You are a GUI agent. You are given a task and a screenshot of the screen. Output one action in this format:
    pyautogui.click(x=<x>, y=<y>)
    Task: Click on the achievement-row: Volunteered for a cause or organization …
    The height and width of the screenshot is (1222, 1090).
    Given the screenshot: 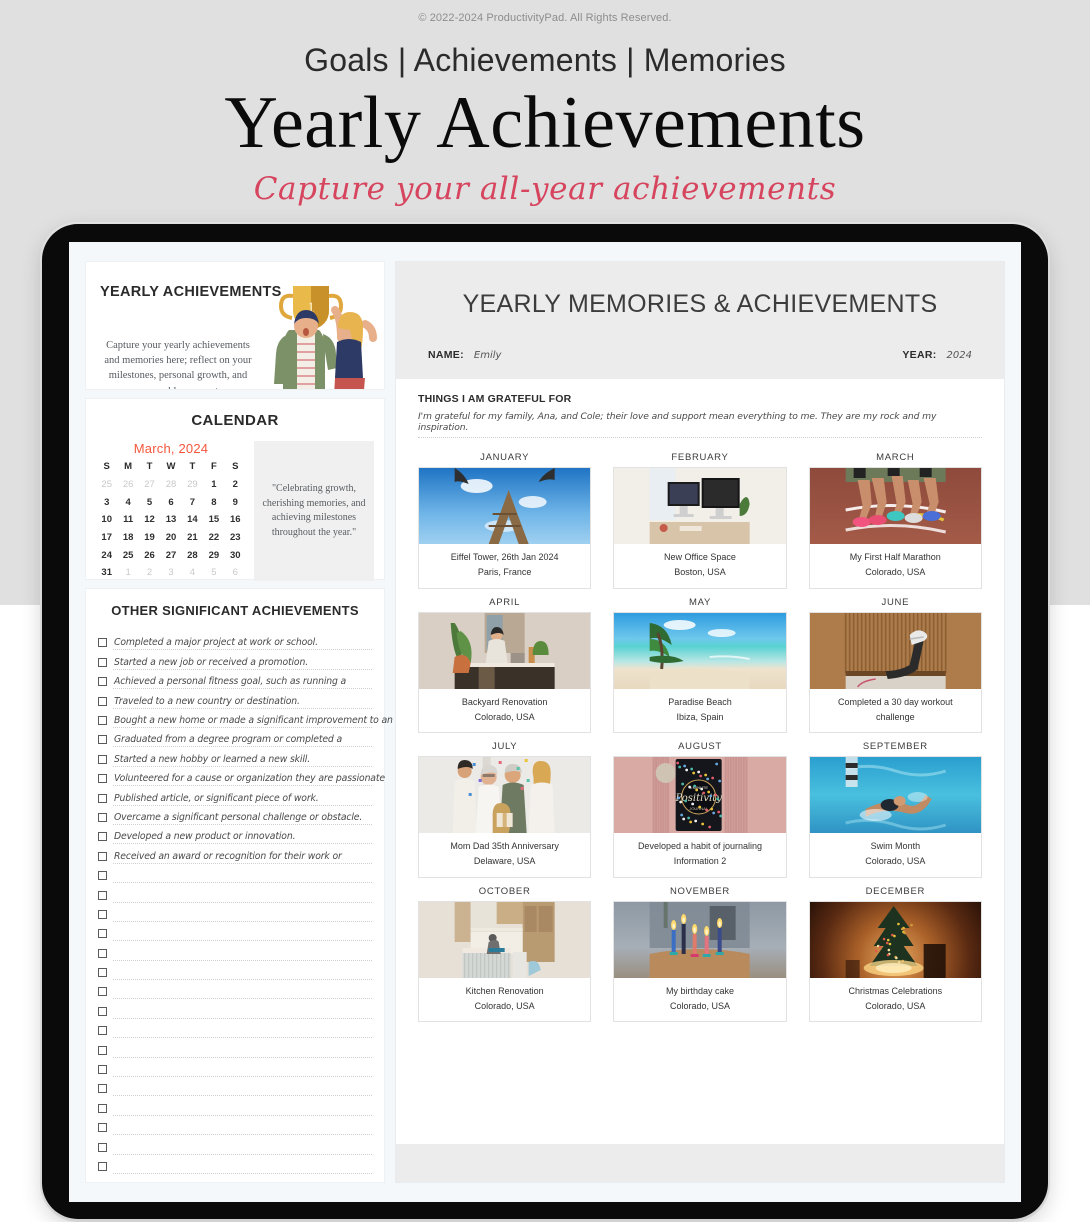 What is the action you would take?
    pyautogui.click(x=241, y=777)
    